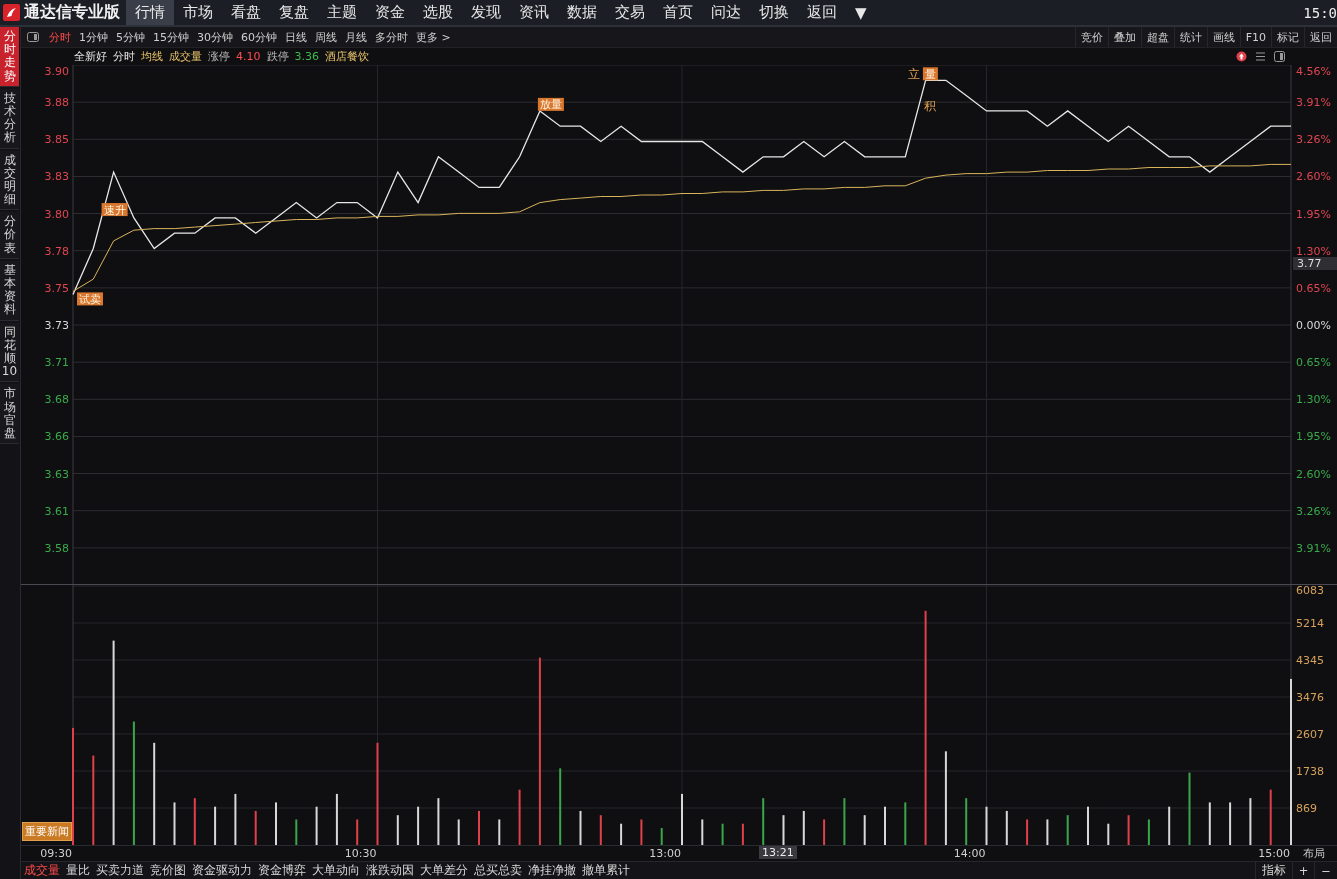  I want to click on menu-tab: 首页, so click(678, 12).